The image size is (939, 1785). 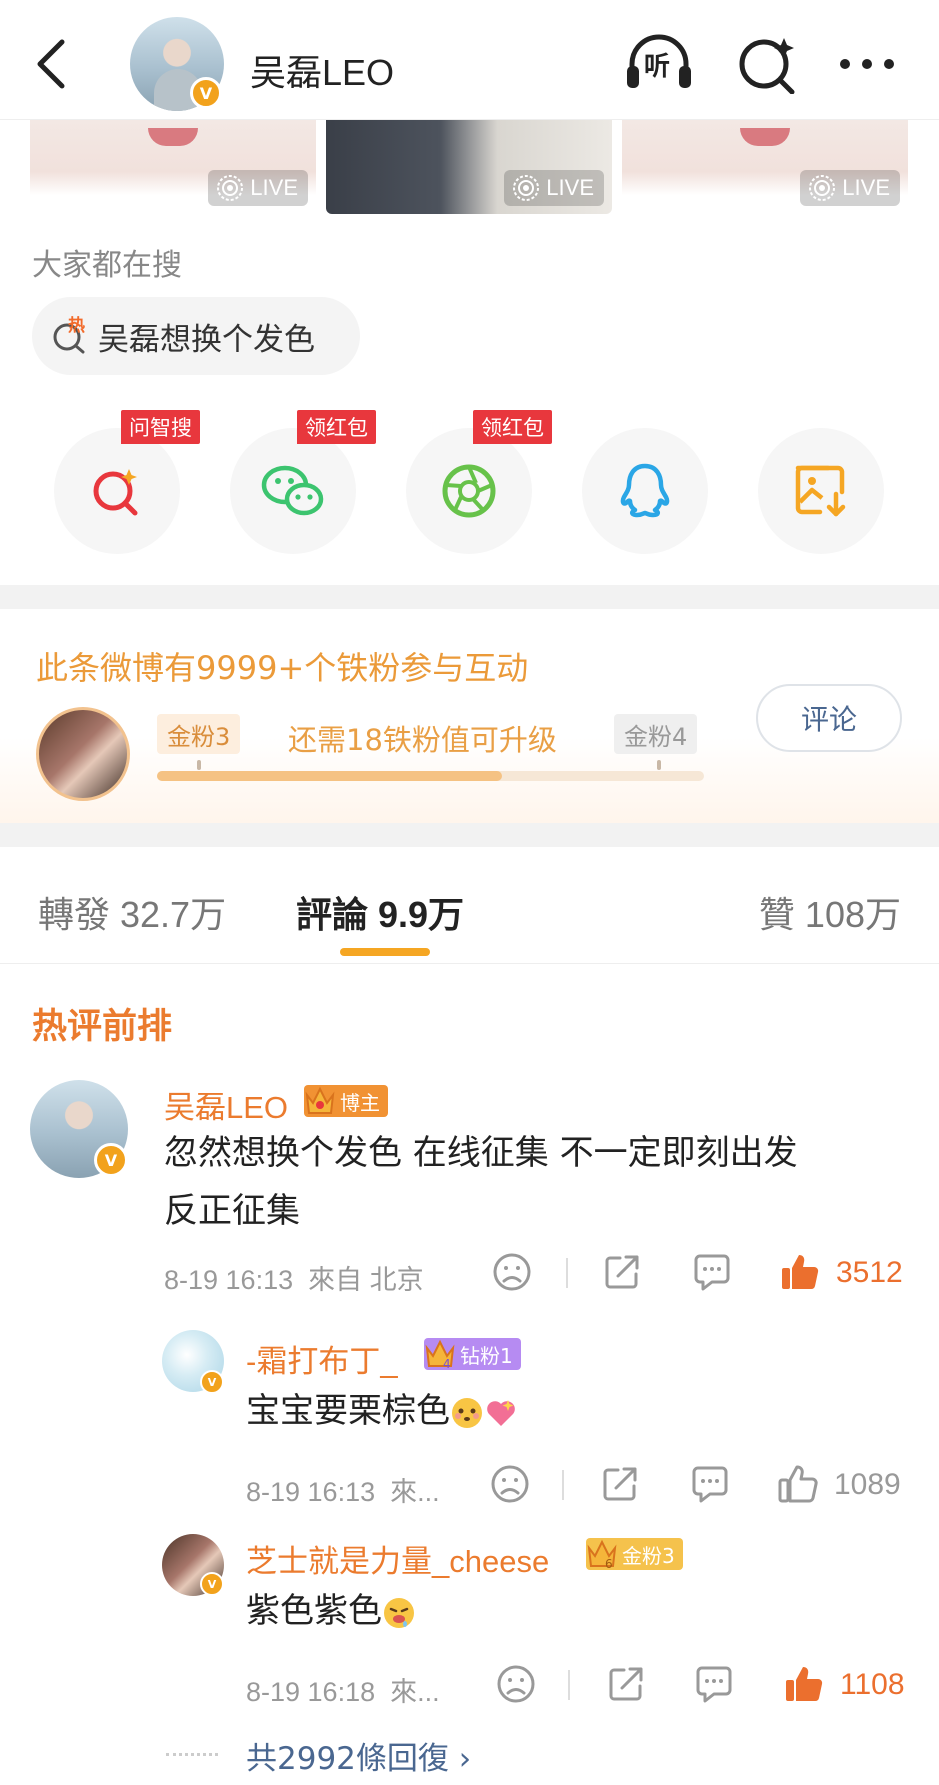 What do you see at coordinates (397, 1558) in the screenshot?
I see `commenter-name: 芝士就是力量_cheese` at bounding box center [397, 1558].